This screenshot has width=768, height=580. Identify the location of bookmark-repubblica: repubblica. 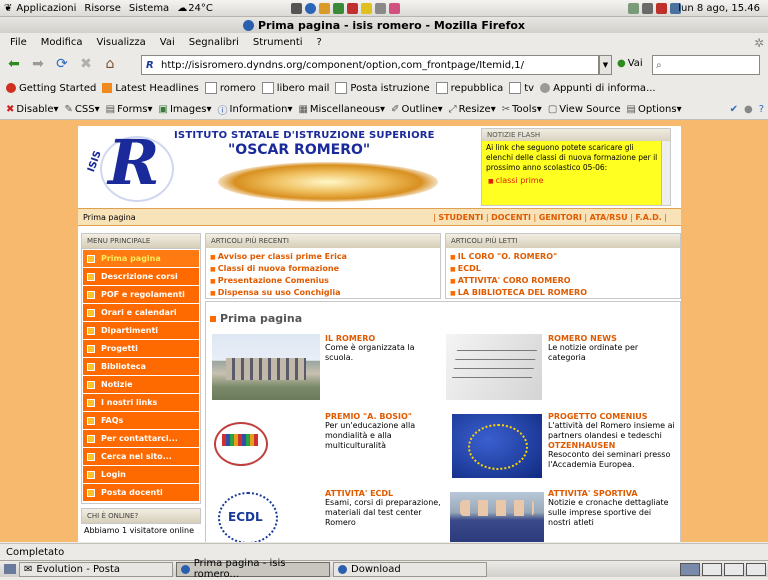
(469, 88).